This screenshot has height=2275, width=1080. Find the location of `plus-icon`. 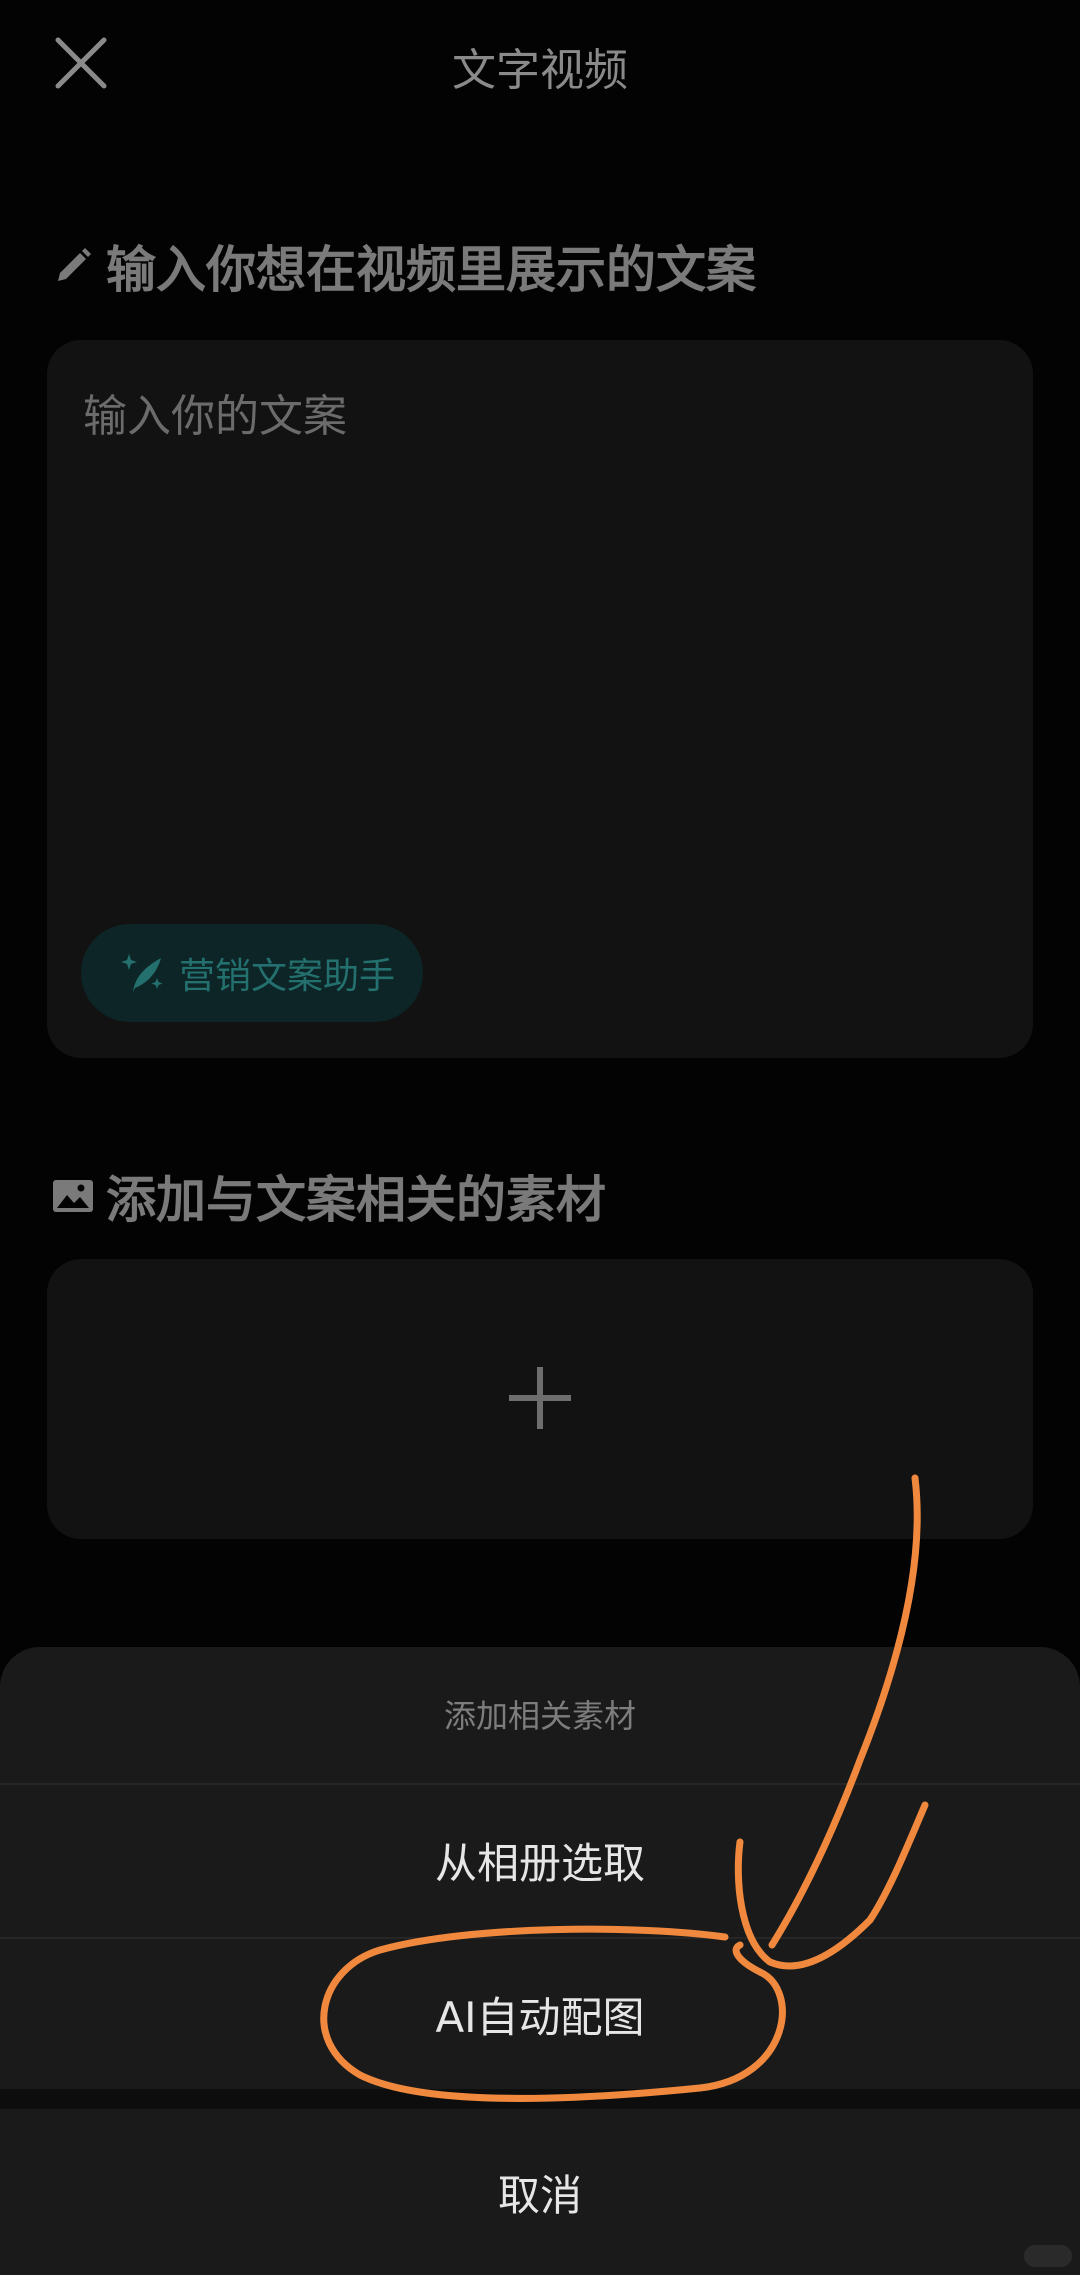

plus-icon is located at coordinates (540, 1398).